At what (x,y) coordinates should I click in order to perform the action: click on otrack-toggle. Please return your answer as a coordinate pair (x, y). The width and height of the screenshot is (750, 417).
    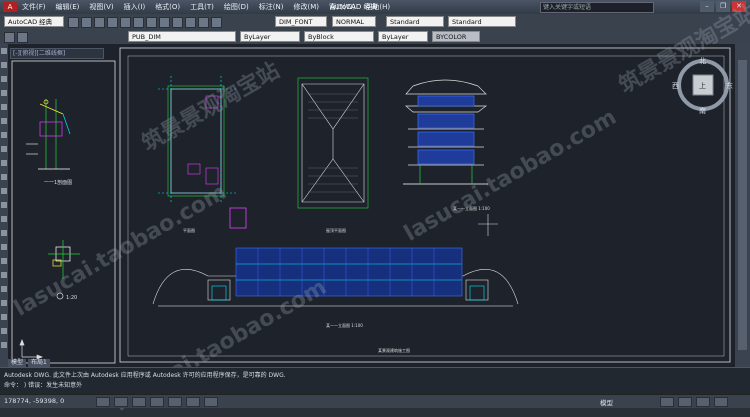
    Looking at the image, I should click on (193, 402).